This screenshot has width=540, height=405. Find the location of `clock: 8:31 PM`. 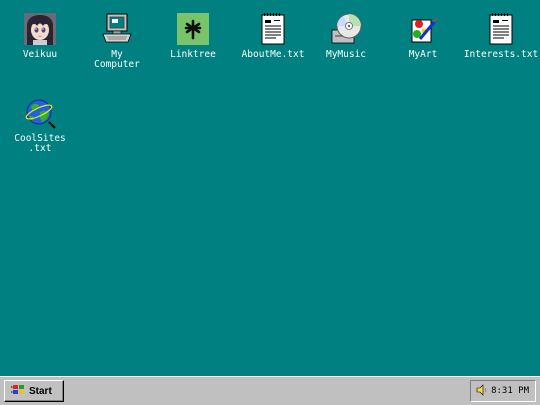

clock: 8:31 PM is located at coordinates (510, 391).